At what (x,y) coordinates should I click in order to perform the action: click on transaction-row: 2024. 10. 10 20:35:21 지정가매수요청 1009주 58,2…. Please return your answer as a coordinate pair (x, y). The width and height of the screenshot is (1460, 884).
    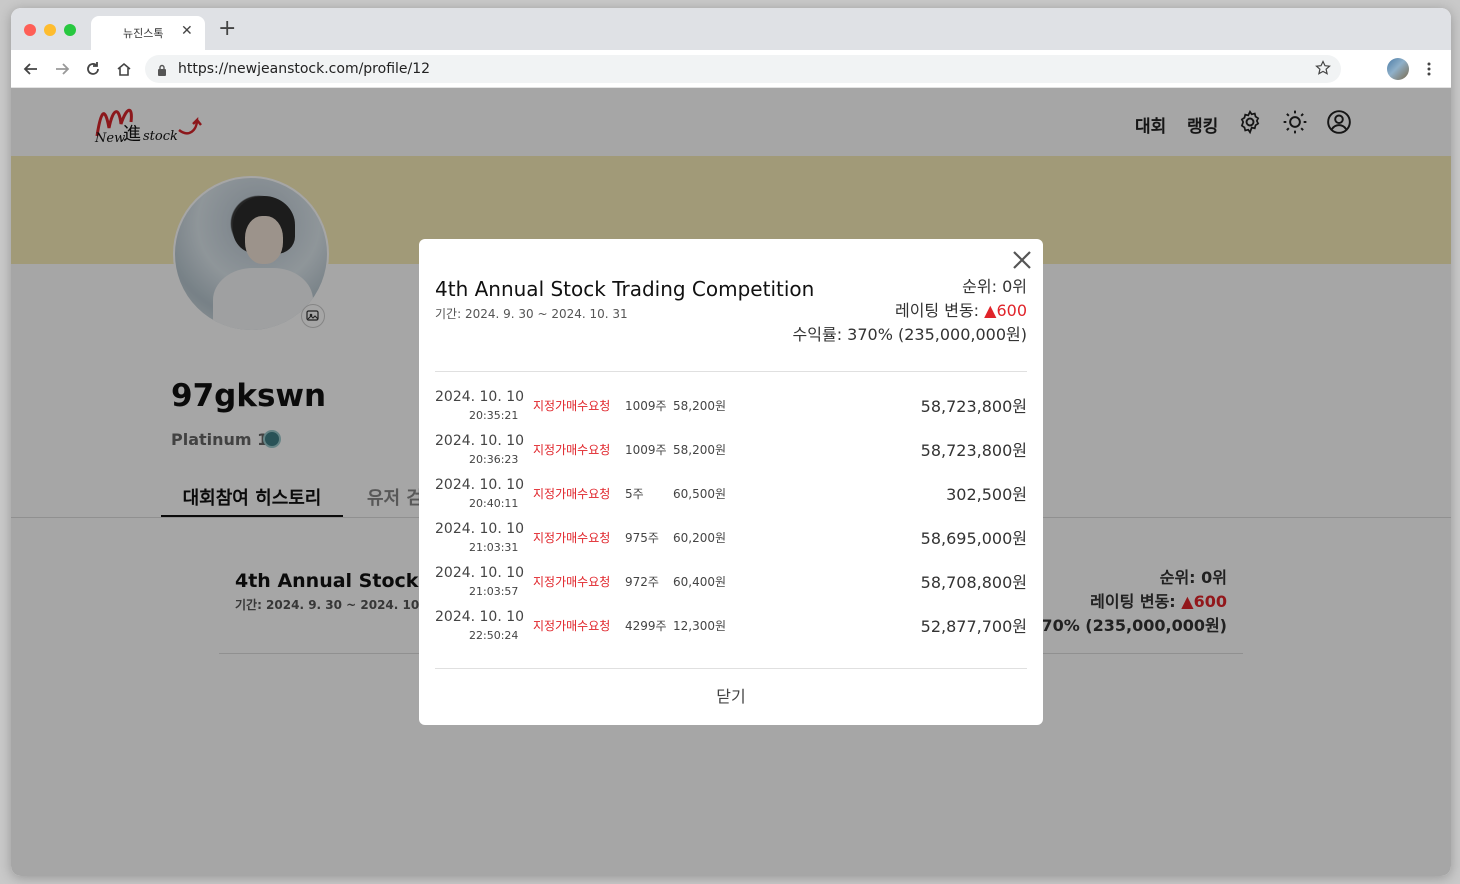
    Looking at the image, I should click on (731, 411).